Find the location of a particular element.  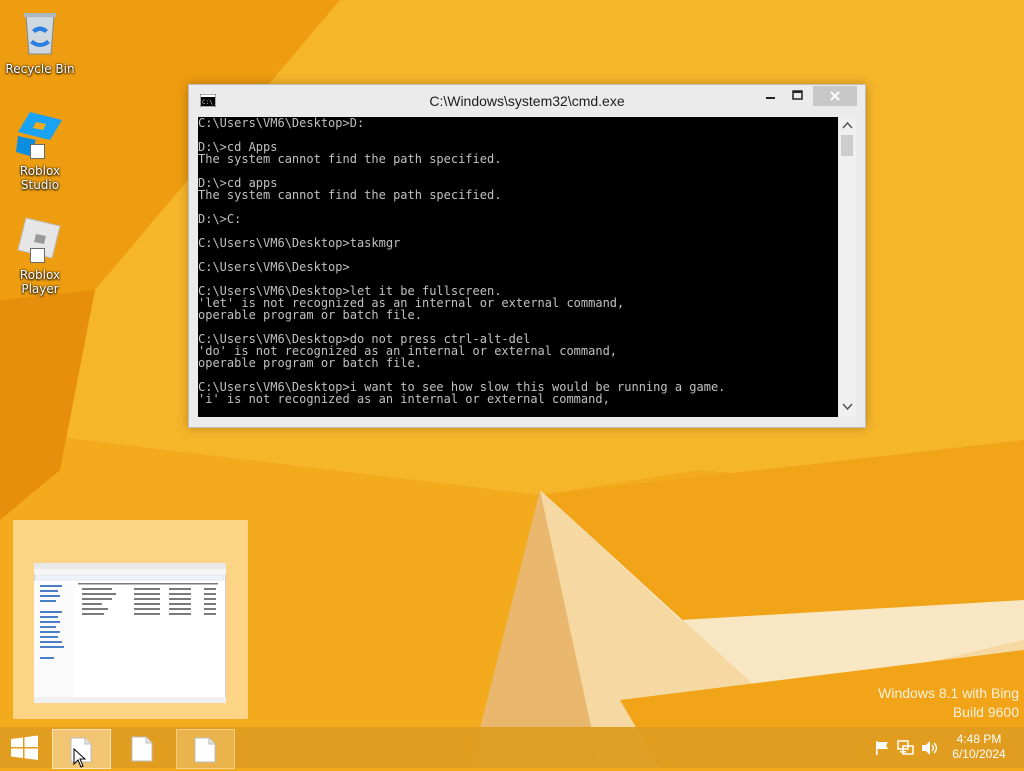

network-icon is located at coordinates (906, 748).